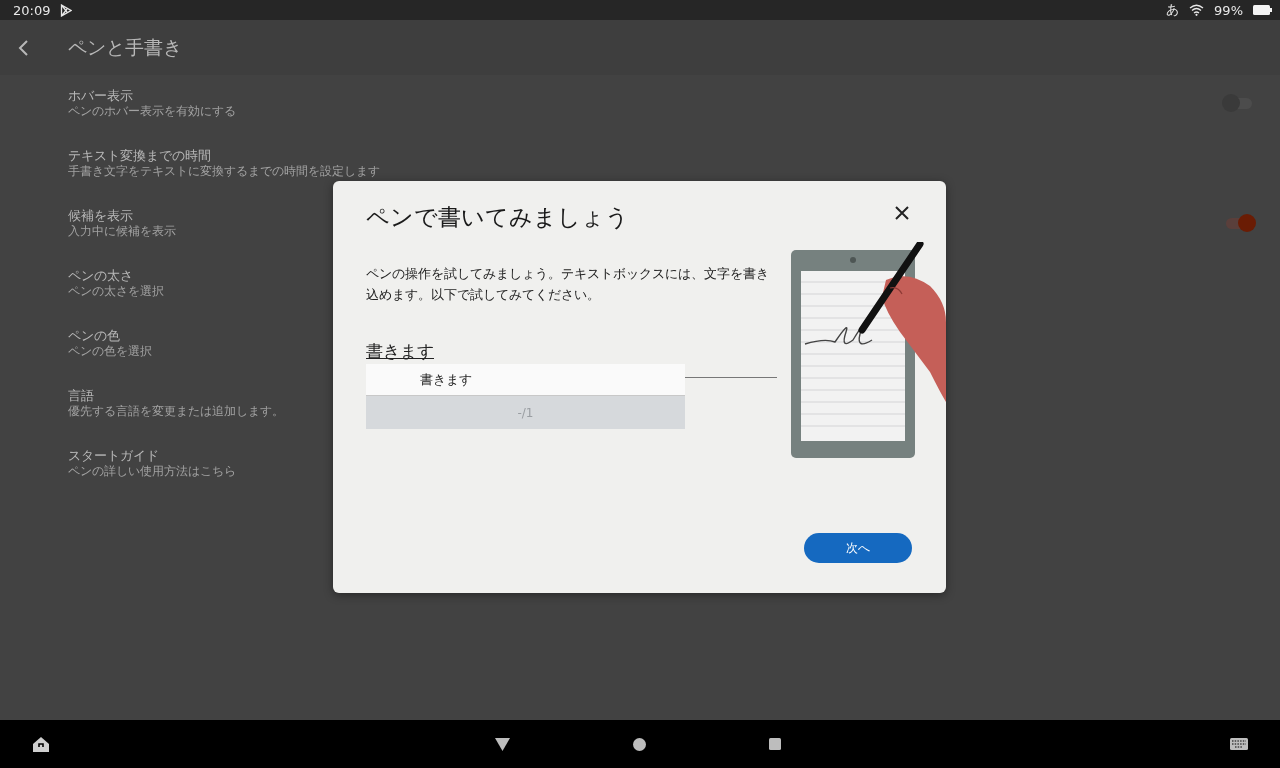 This screenshot has width=1280, height=768. Describe the element at coordinates (100, 95) in the screenshot. I see `setting-title: ホバー表示` at that location.